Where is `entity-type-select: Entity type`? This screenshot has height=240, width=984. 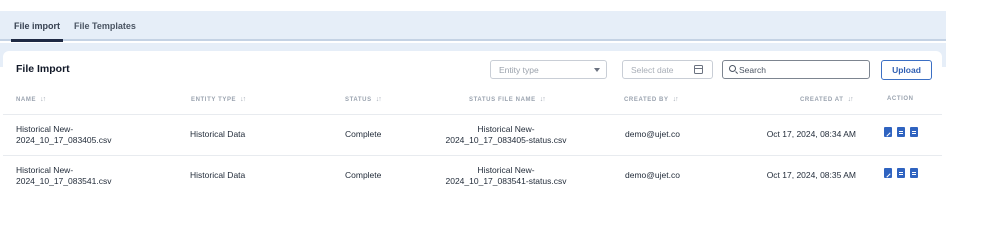
entity-type-select: Entity type is located at coordinates (548, 69).